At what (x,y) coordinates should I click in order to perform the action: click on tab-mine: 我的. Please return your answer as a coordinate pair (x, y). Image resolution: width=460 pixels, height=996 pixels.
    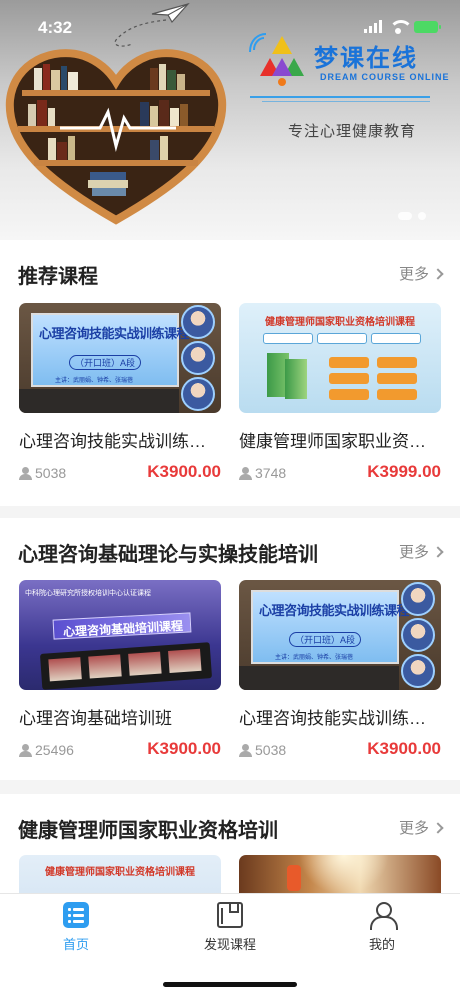
    Looking at the image, I should click on (382, 930).